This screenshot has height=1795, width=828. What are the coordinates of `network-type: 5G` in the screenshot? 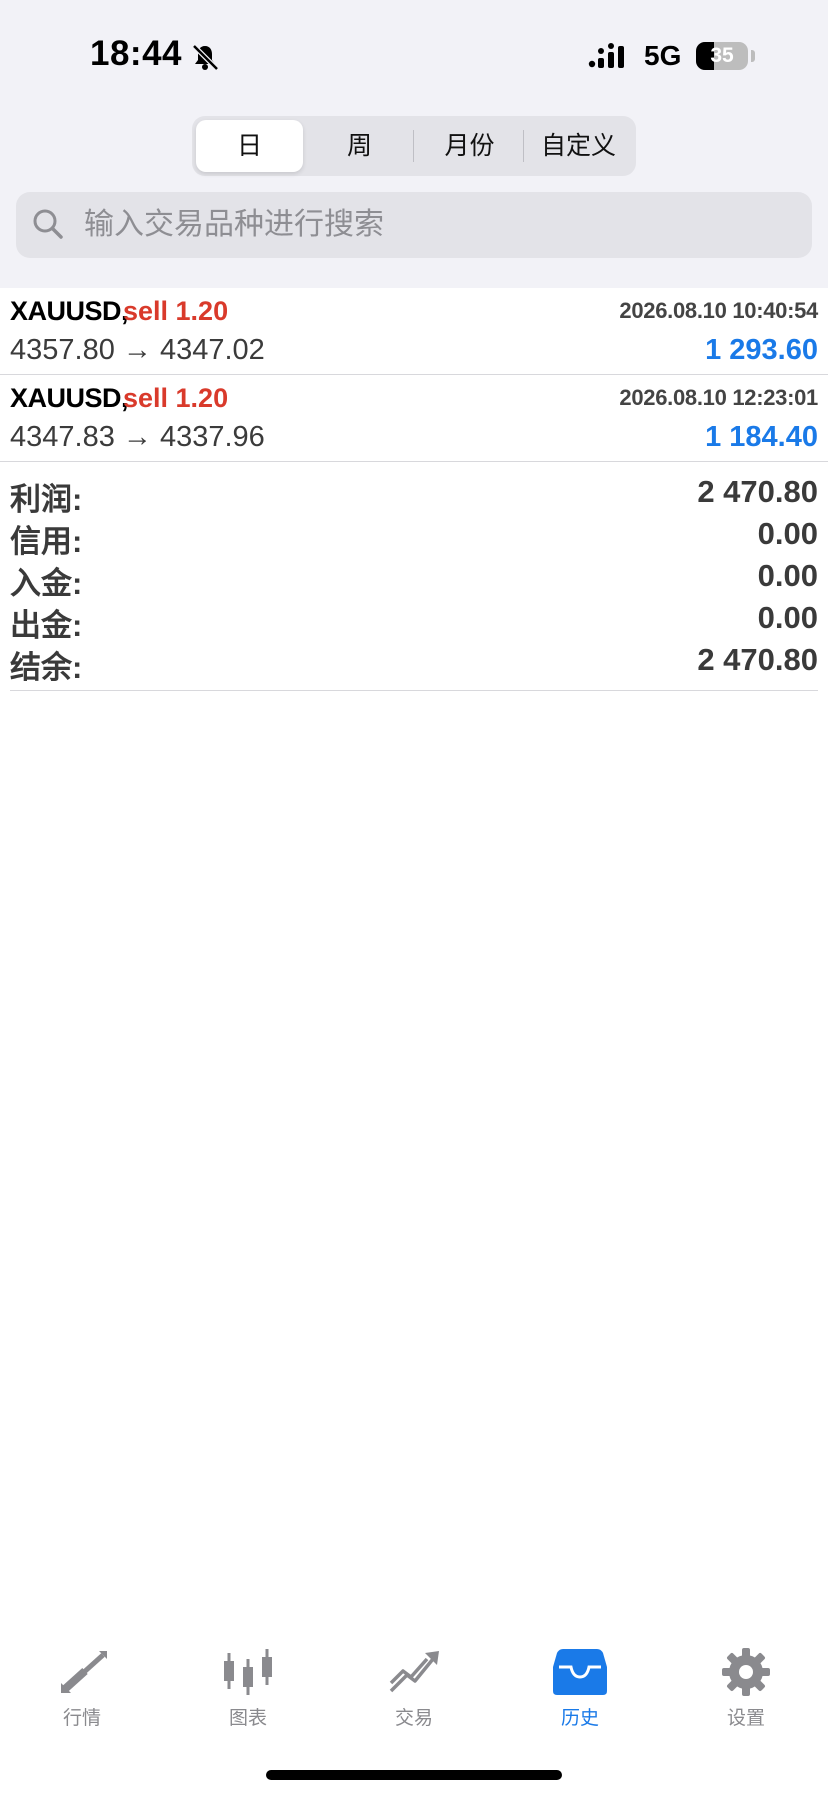 It's located at (663, 55).